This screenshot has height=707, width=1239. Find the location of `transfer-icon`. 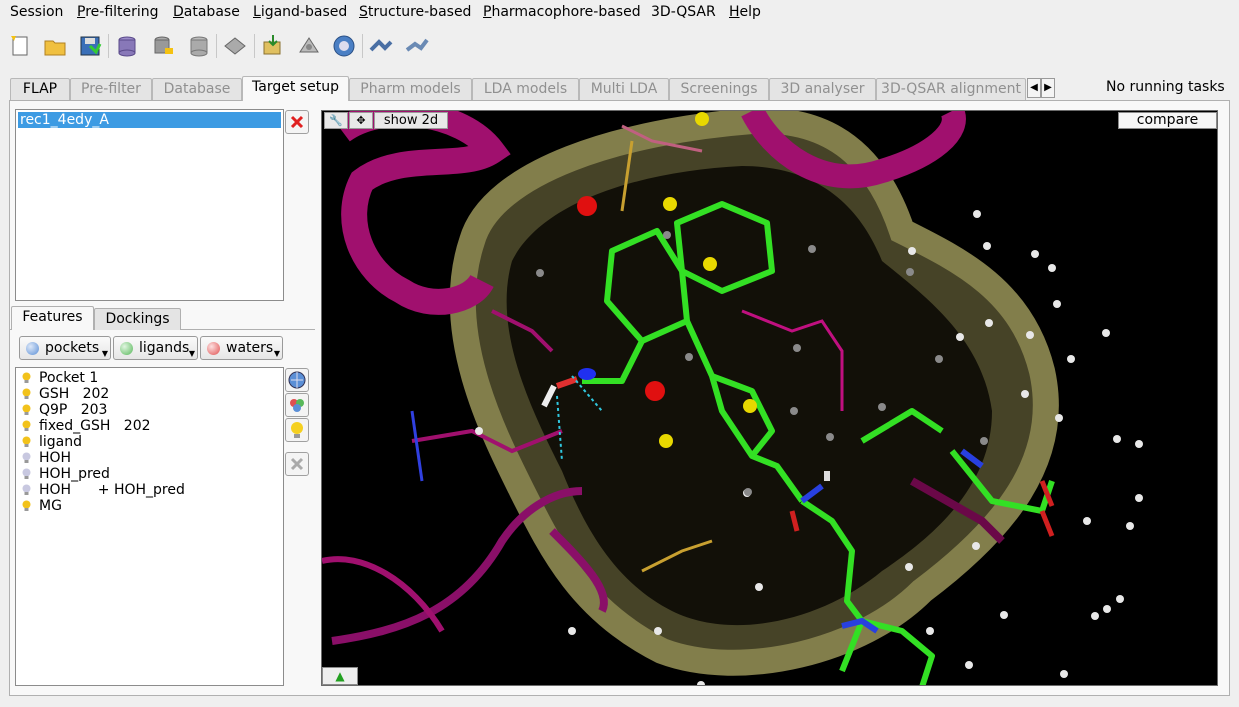

transfer-icon is located at coordinates (417, 46).